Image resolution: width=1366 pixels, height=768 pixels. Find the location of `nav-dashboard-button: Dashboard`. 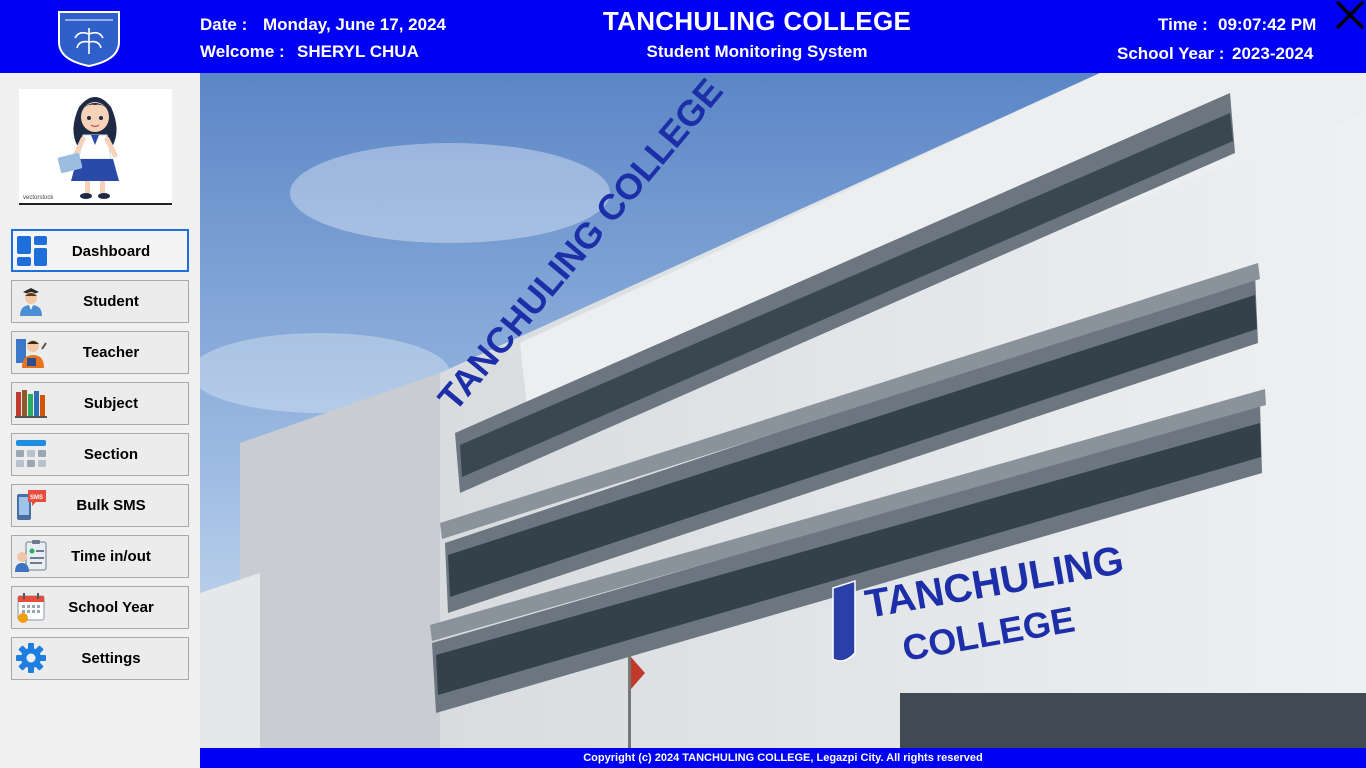

nav-dashboard-button: Dashboard is located at coordinates (100, 250).